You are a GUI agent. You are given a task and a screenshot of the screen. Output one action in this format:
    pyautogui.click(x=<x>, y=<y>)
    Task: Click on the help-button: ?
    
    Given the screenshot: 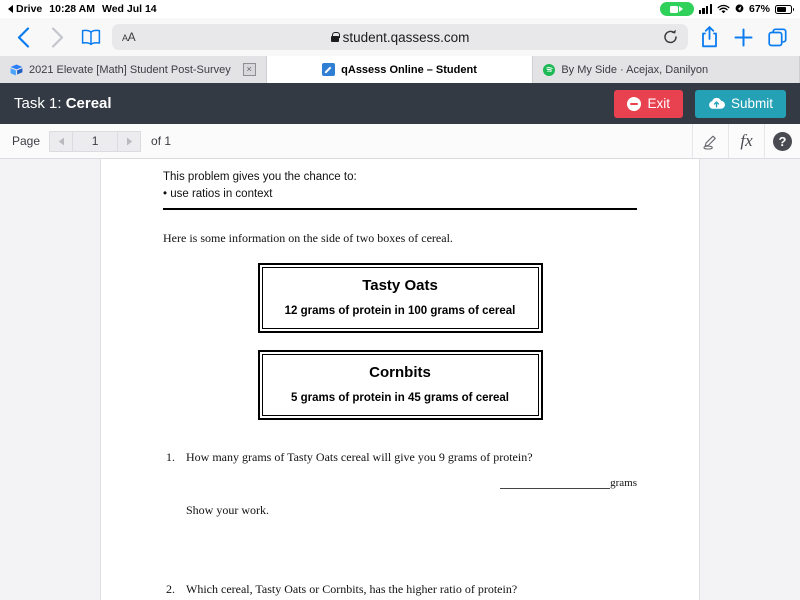 What is the action you would take?
    pyautogui.click(x=782, y=141)
    